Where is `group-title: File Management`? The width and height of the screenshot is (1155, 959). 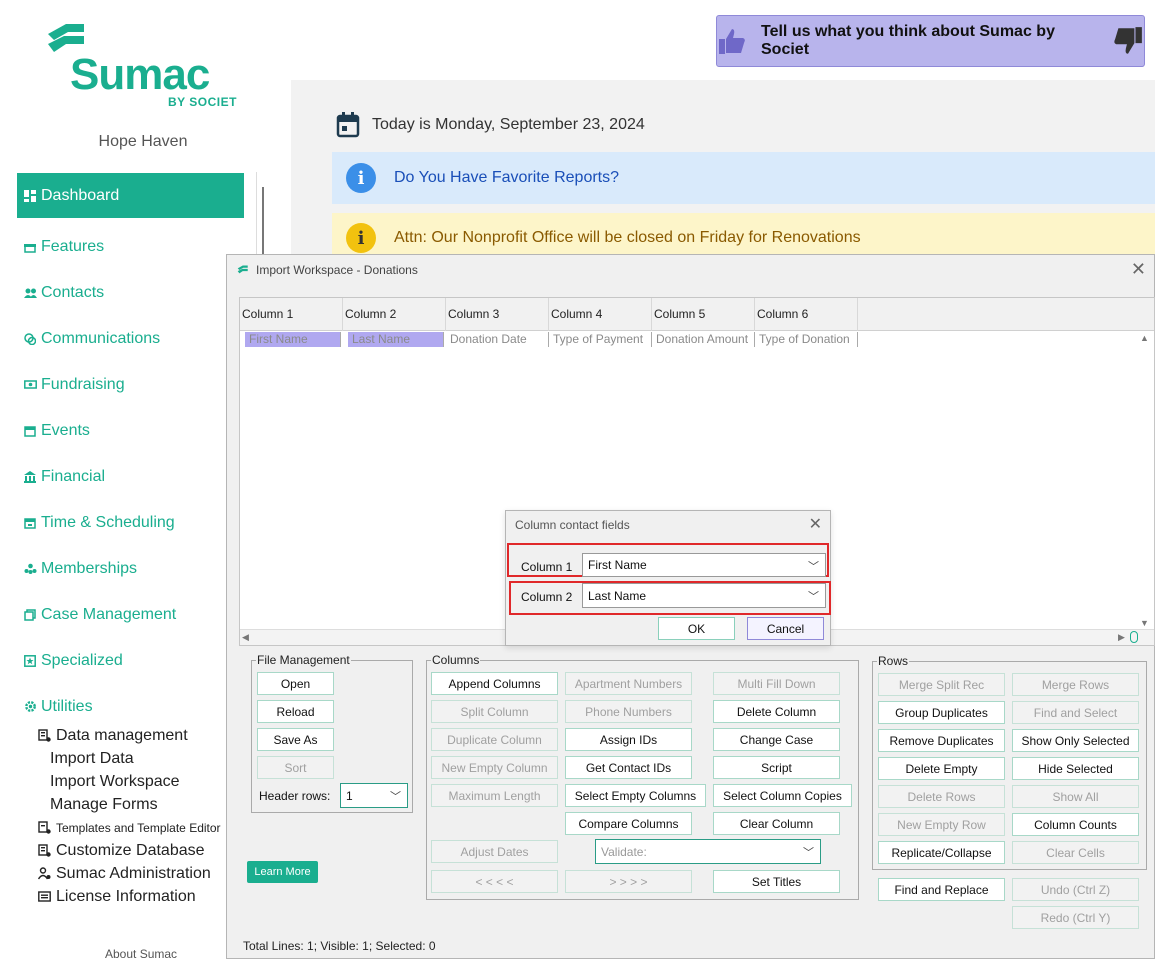
group-title: File Management is located at coordinates (303, 660).